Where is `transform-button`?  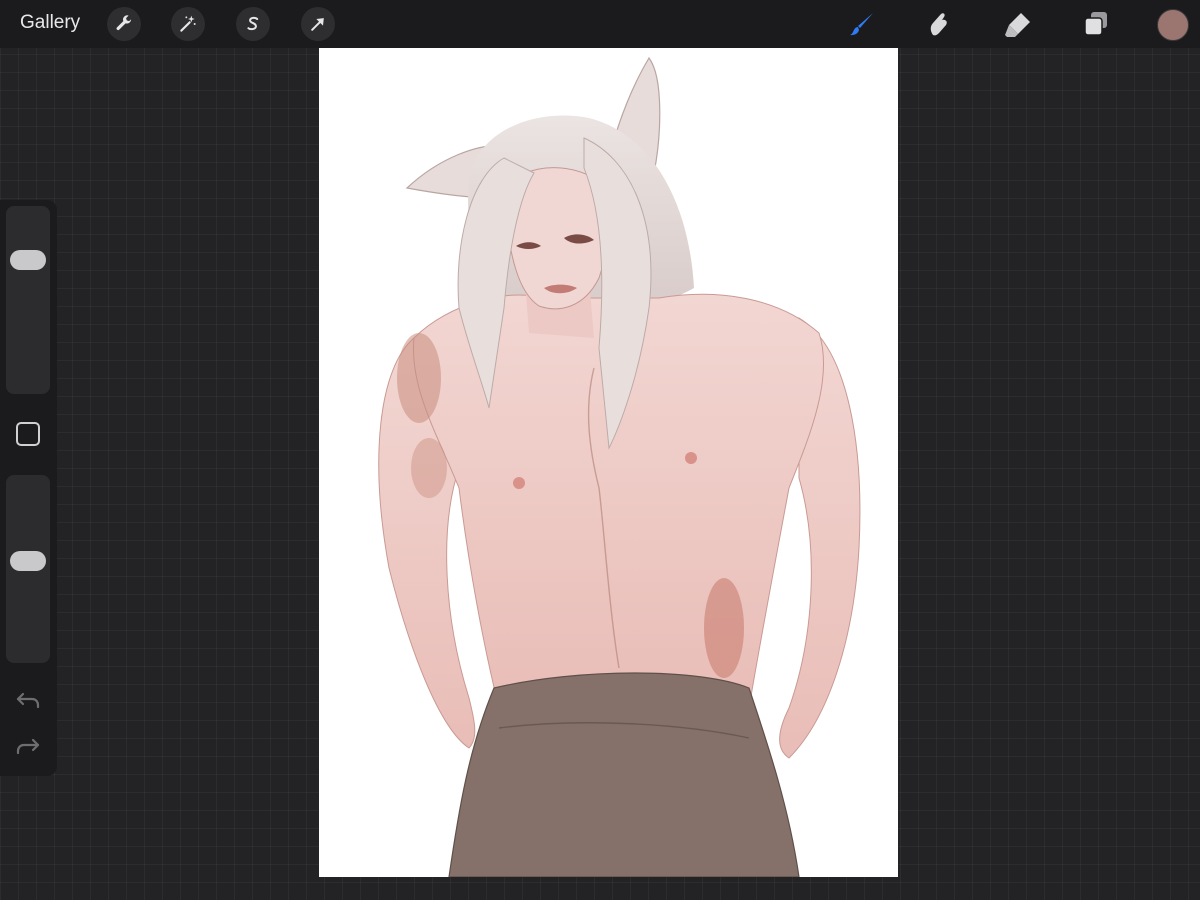 transform-button is located at coordinates (318, 24).